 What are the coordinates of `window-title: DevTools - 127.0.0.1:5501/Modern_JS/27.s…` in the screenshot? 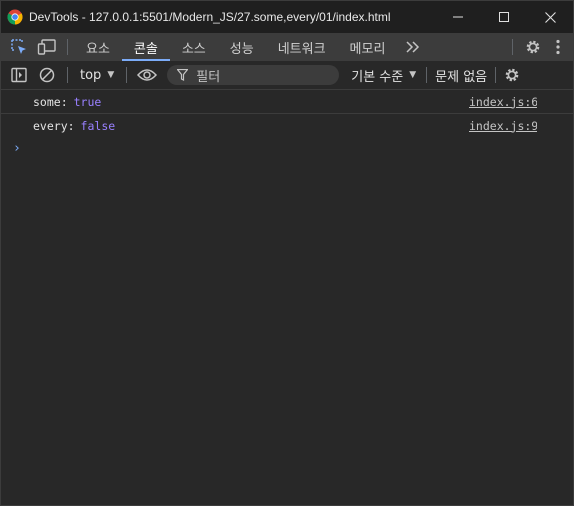 It's located at (210, 17).